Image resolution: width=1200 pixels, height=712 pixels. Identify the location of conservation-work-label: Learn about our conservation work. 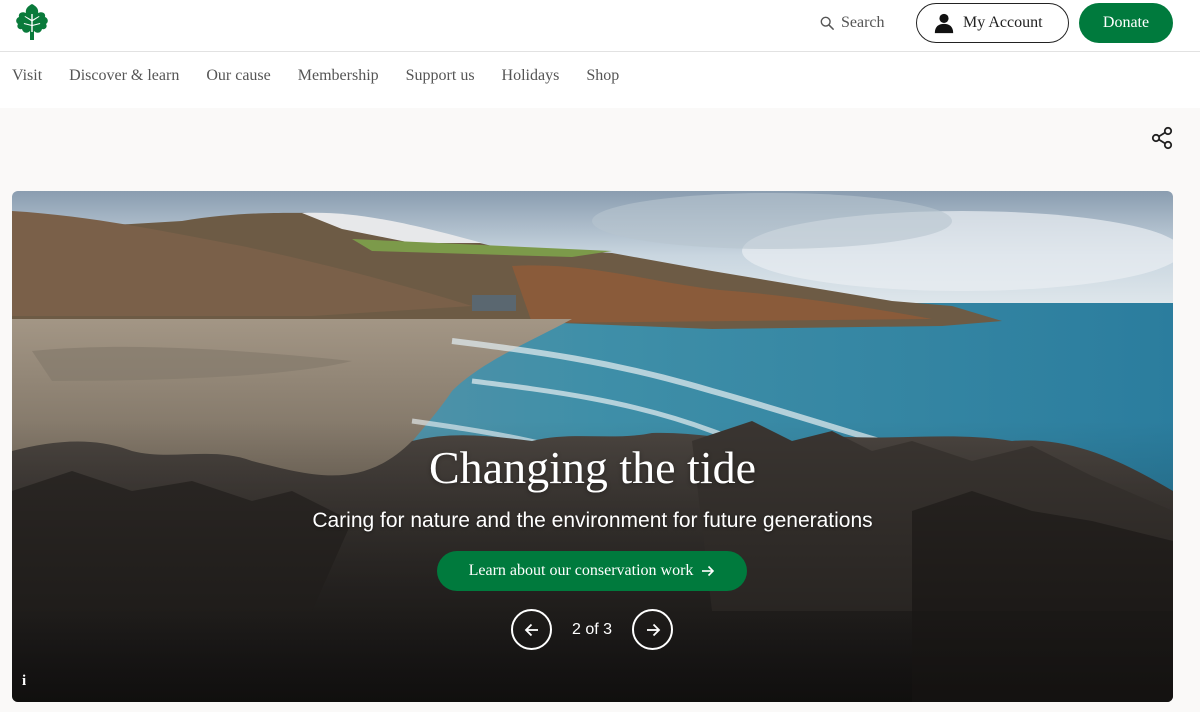
(581, 570).